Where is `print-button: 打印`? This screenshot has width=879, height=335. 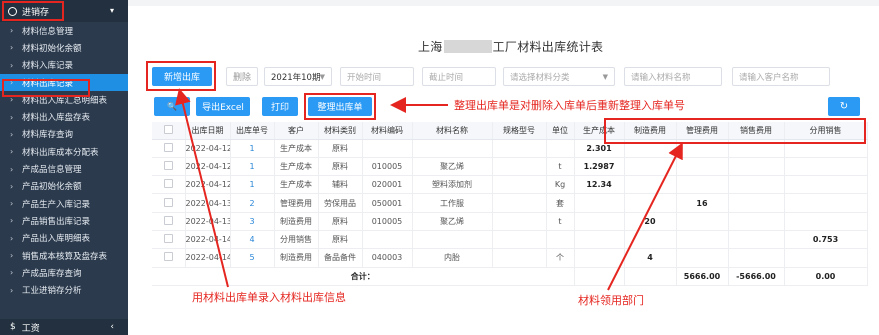
print-button: 打印 is located at coordinates (280, 106).